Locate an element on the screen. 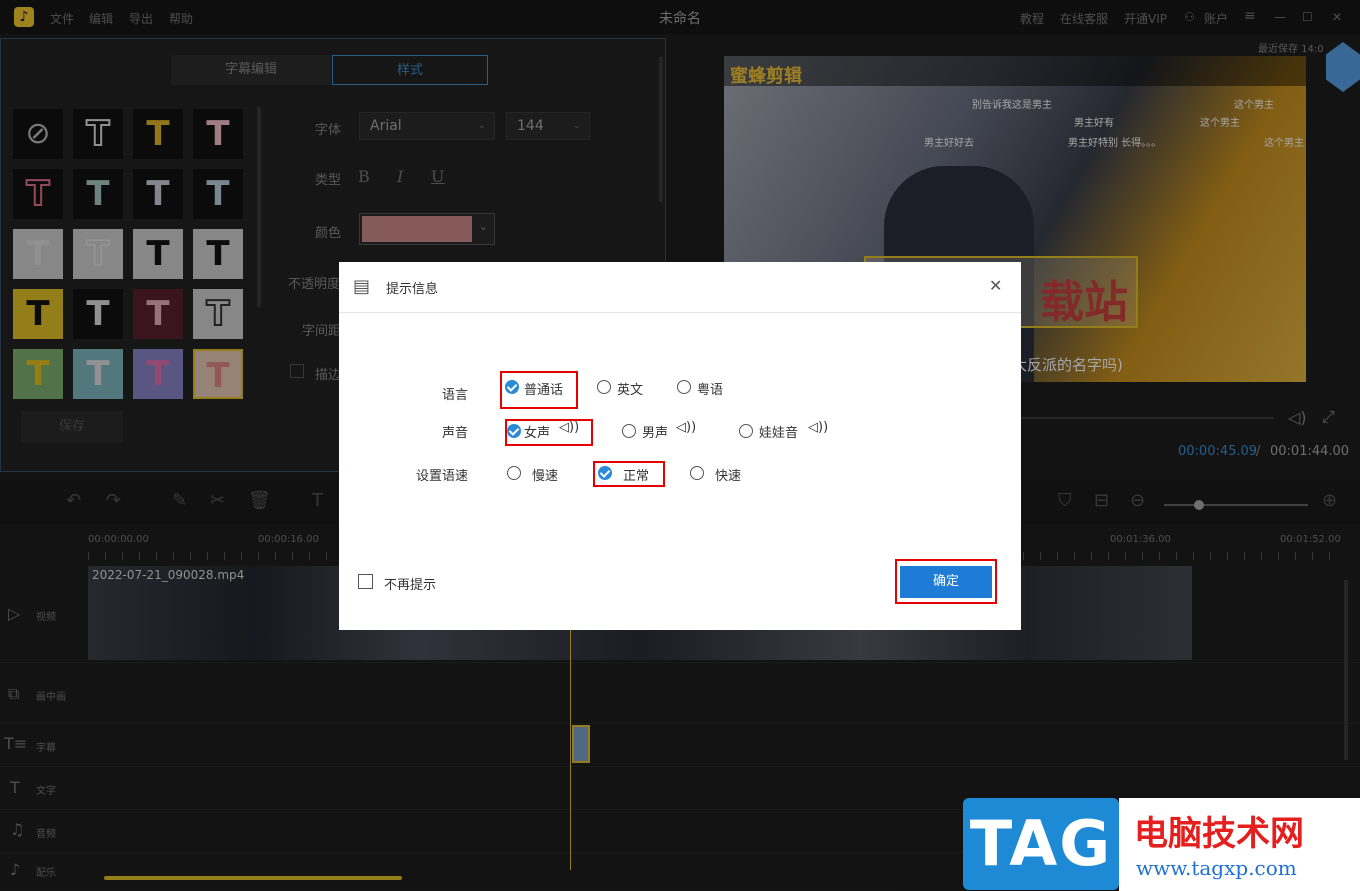 The image size is (1360, 891). speed-radio-normal is located at coordinates (605, 473).